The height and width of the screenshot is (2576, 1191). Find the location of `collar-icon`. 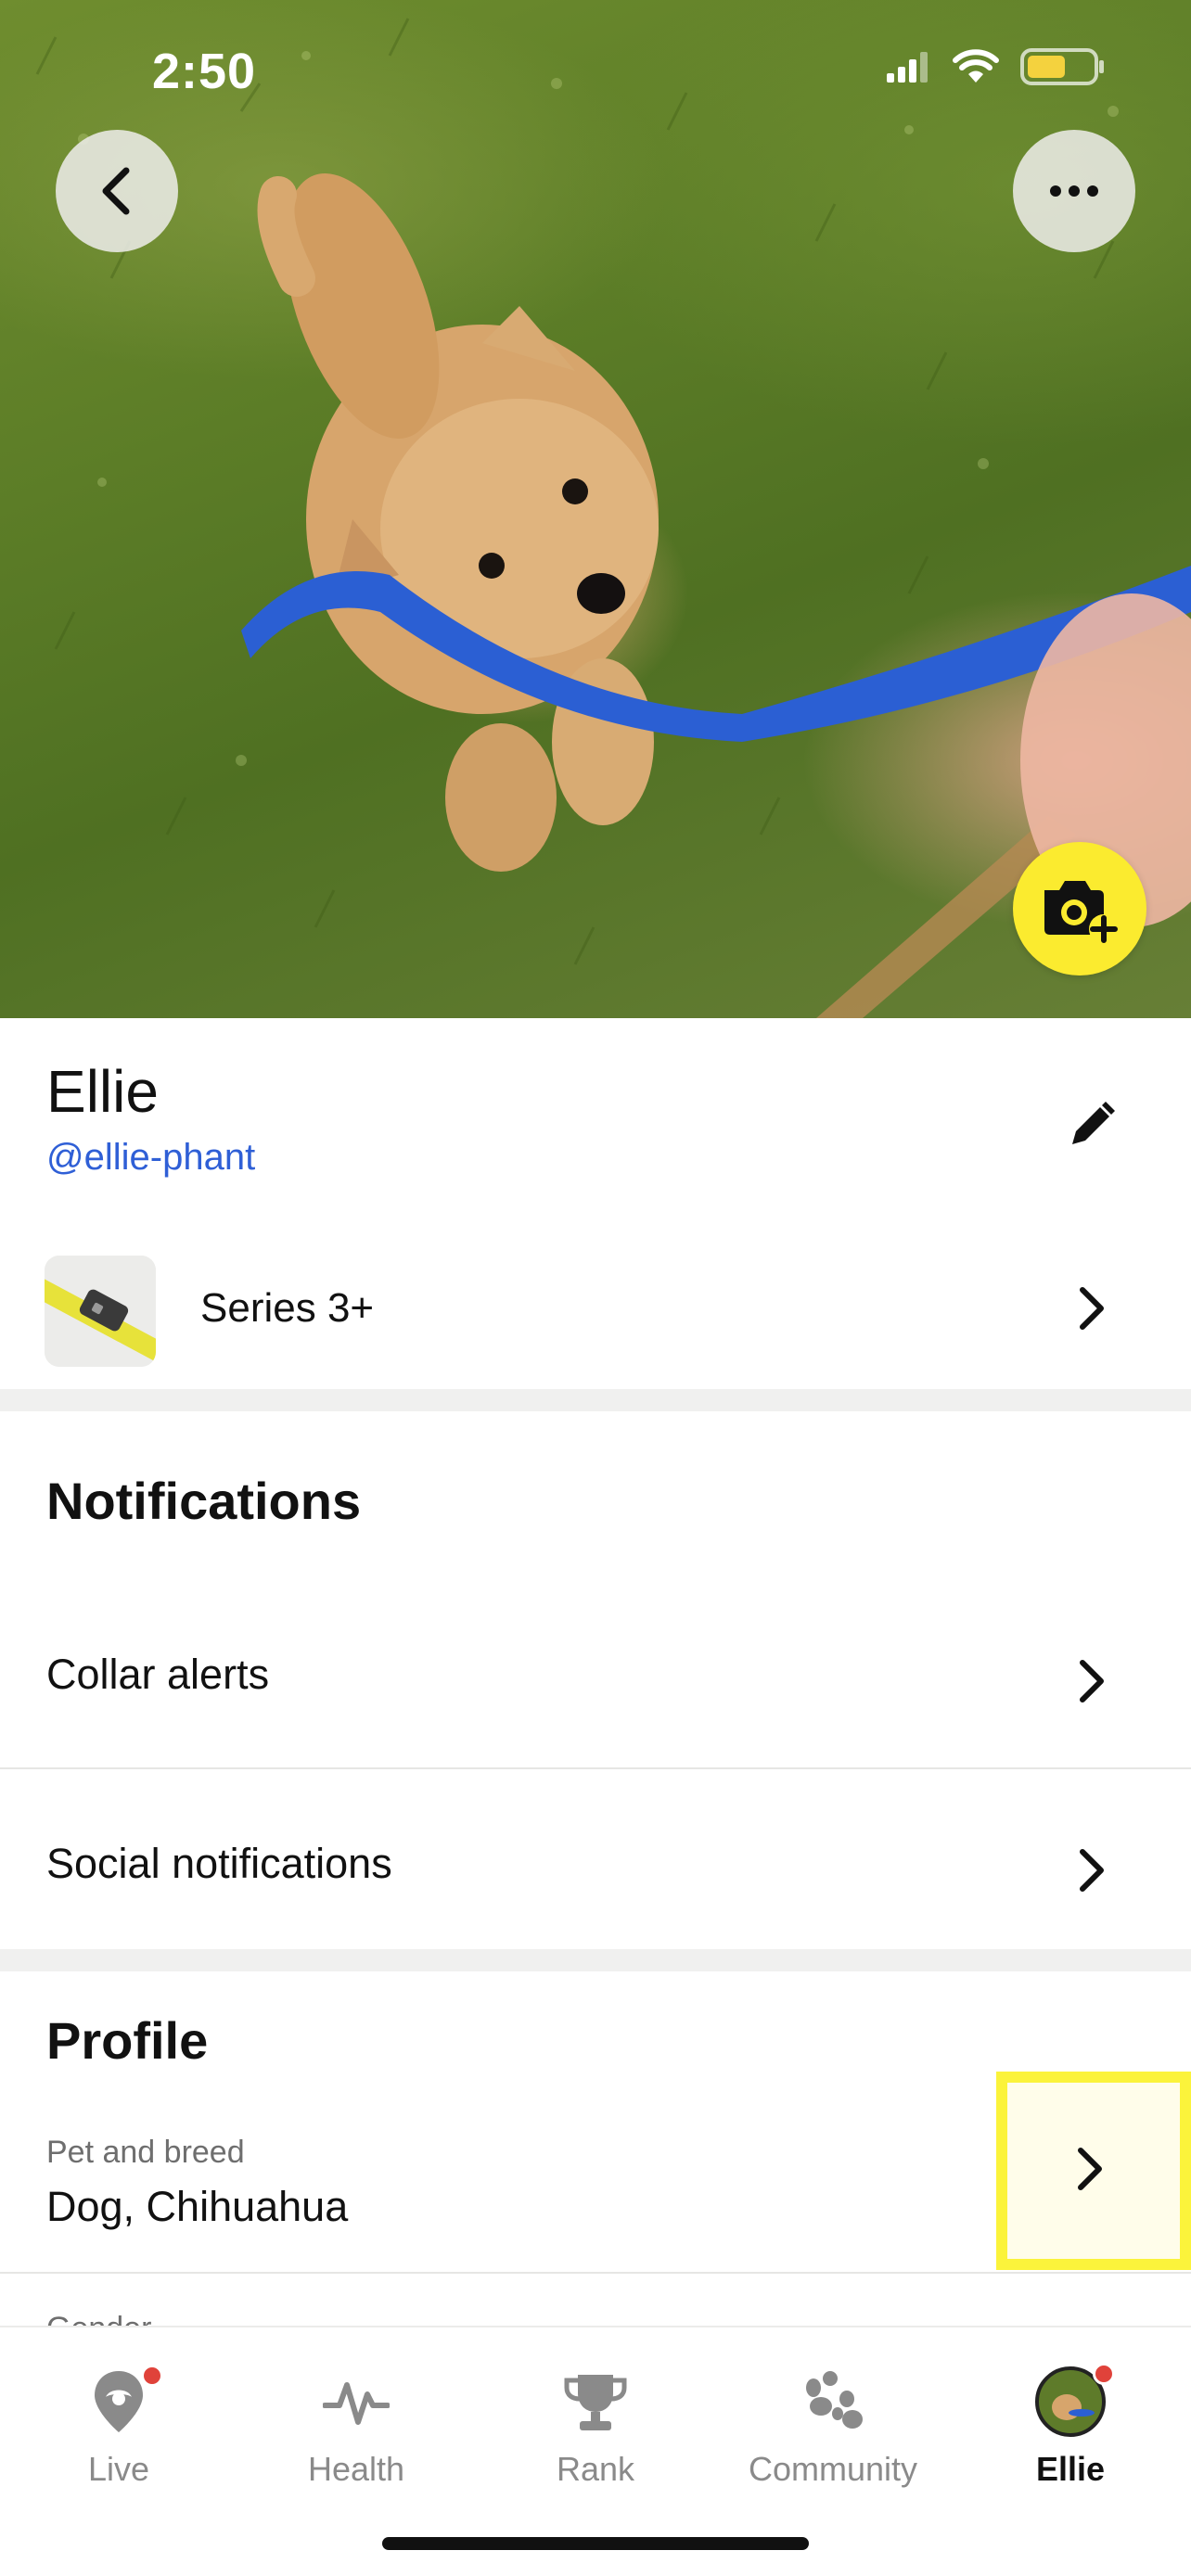

collar-icon is located at coordinates (100, 1311).